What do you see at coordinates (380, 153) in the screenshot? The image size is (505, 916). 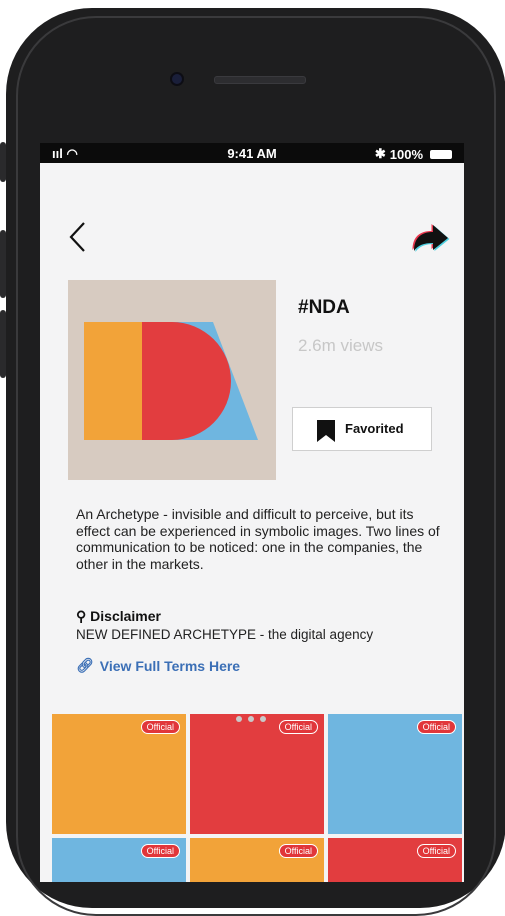 I see `bluetooth-icon: ✱` at bounding box center [380, 153].